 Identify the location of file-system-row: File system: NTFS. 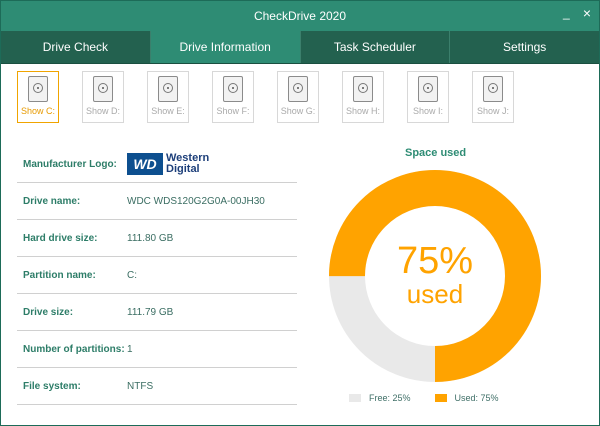
(157, 386).